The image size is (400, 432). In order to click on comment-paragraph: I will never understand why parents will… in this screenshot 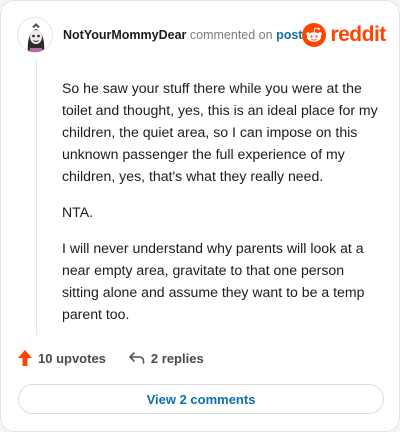, I will do `click(213, 281)`.